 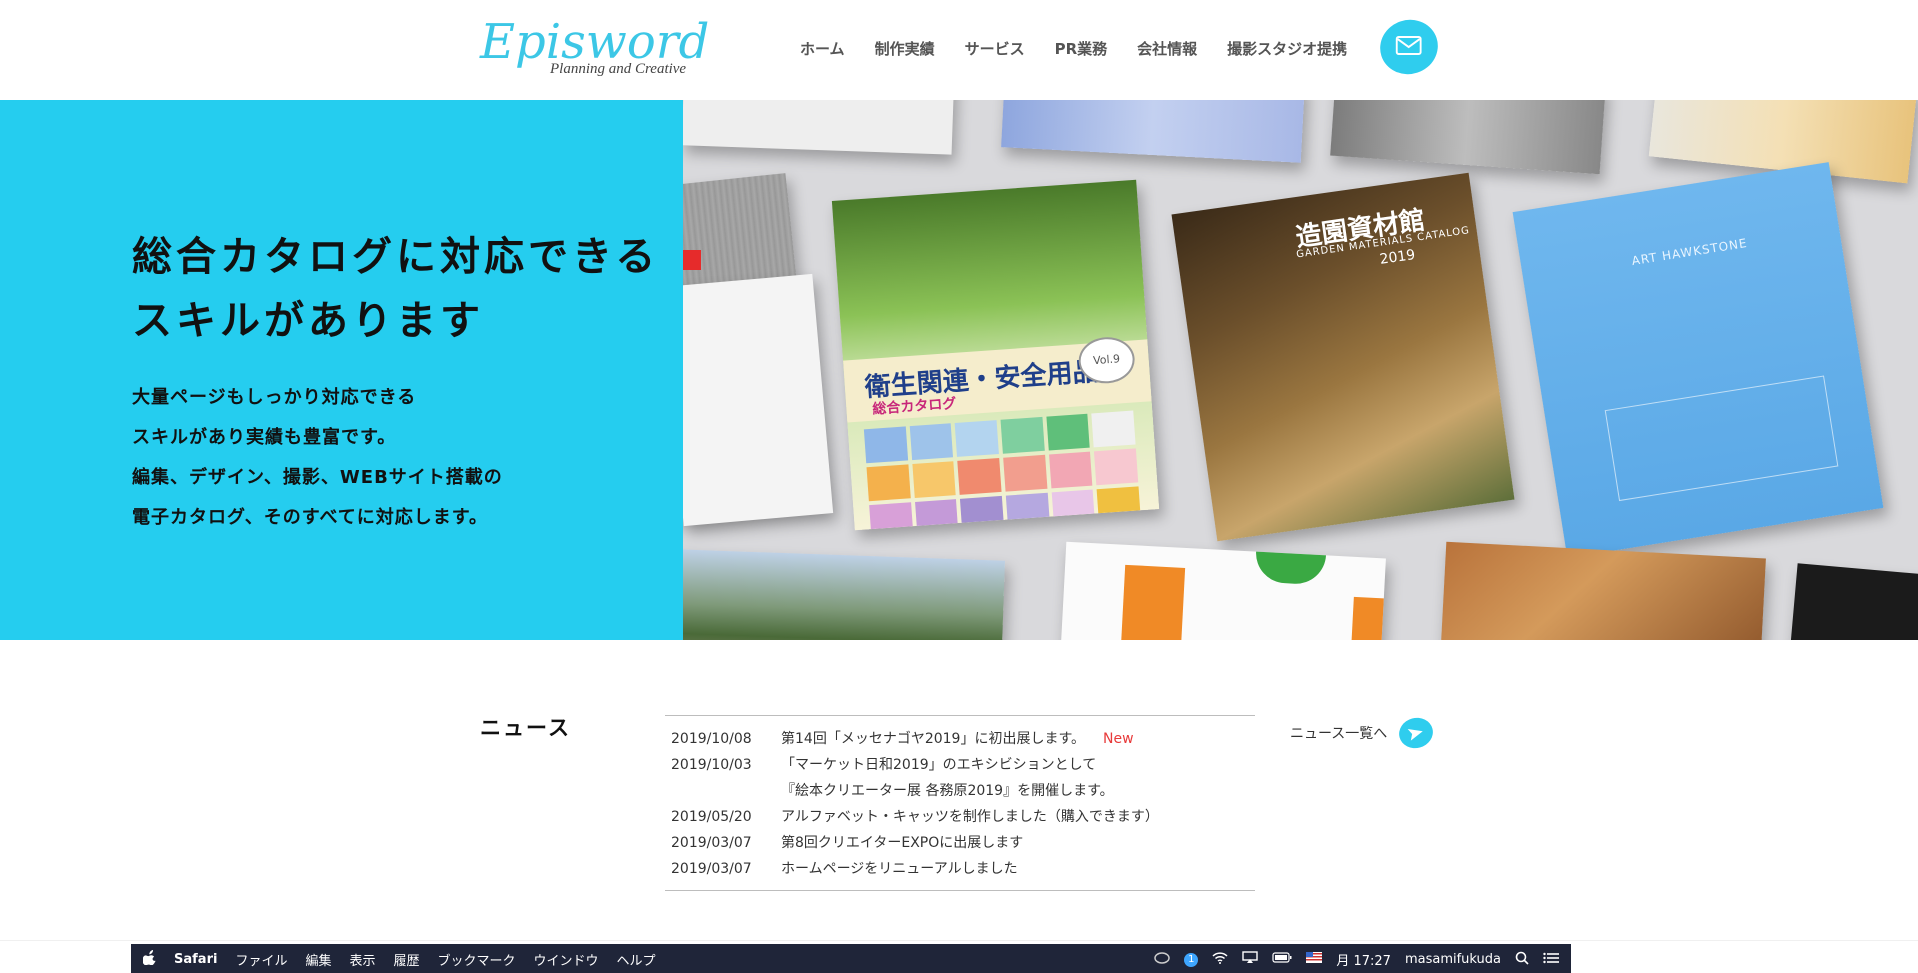 What do you see at coordinates (525, 728) in the screenshot?
I see `news-heading: ニュース` at bounding box center [525, 728].